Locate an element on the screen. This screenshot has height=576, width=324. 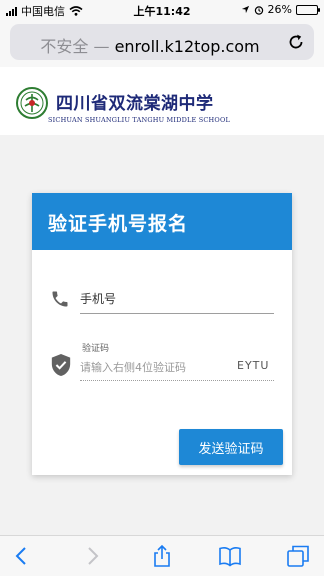
battery-percent: 26% is located at coordinates (279, 9).